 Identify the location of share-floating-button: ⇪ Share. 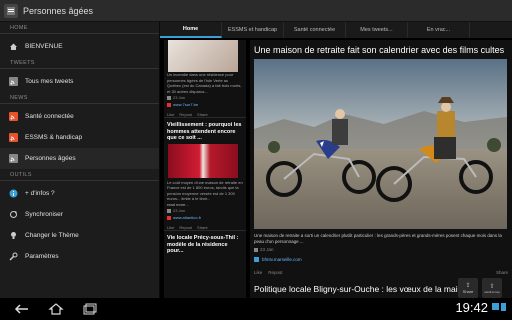
(468, 288).